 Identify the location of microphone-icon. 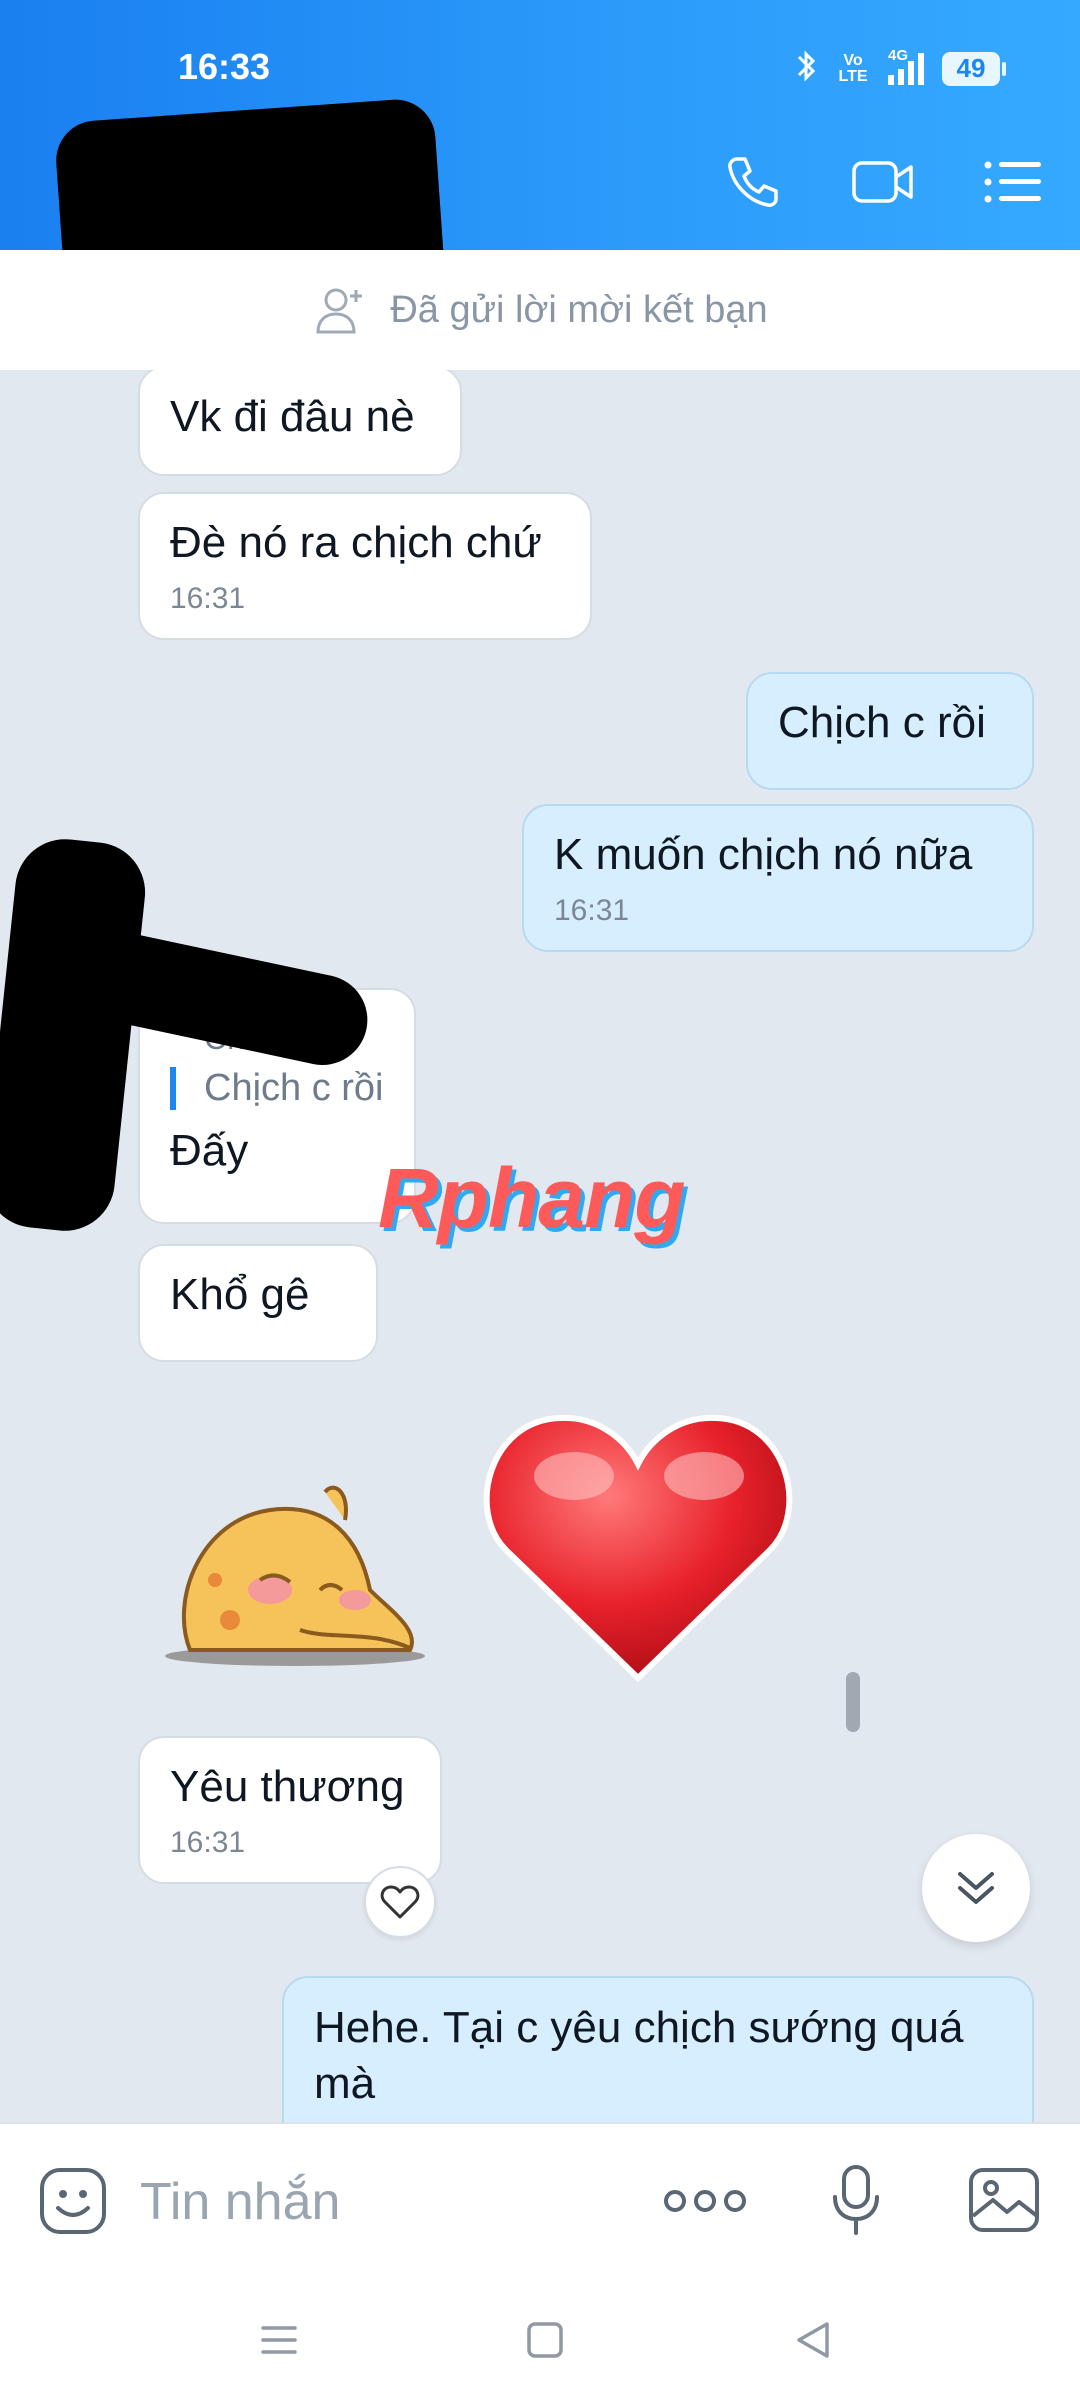
(856, 2200).